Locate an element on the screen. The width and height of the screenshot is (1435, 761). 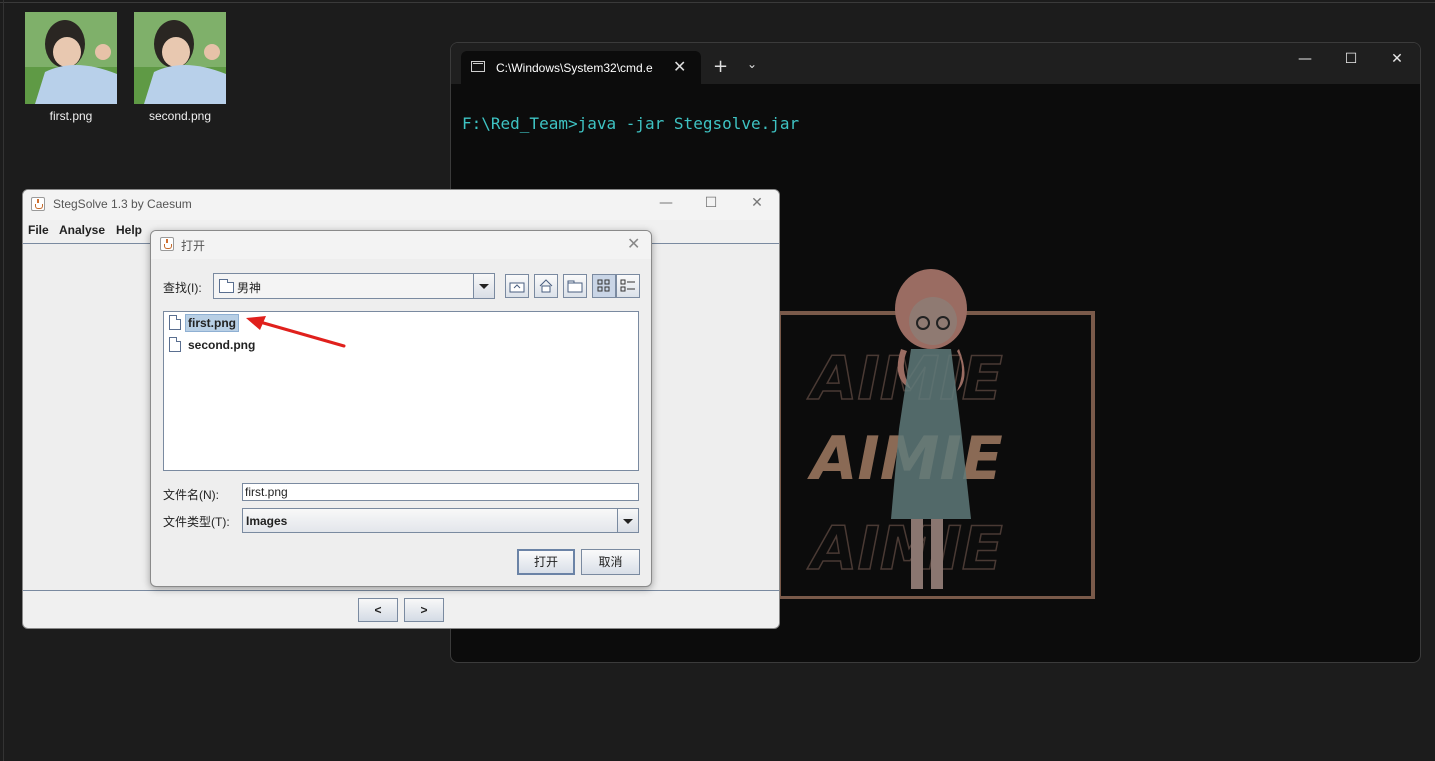
folder-icon is located at coordinates (226, 286).